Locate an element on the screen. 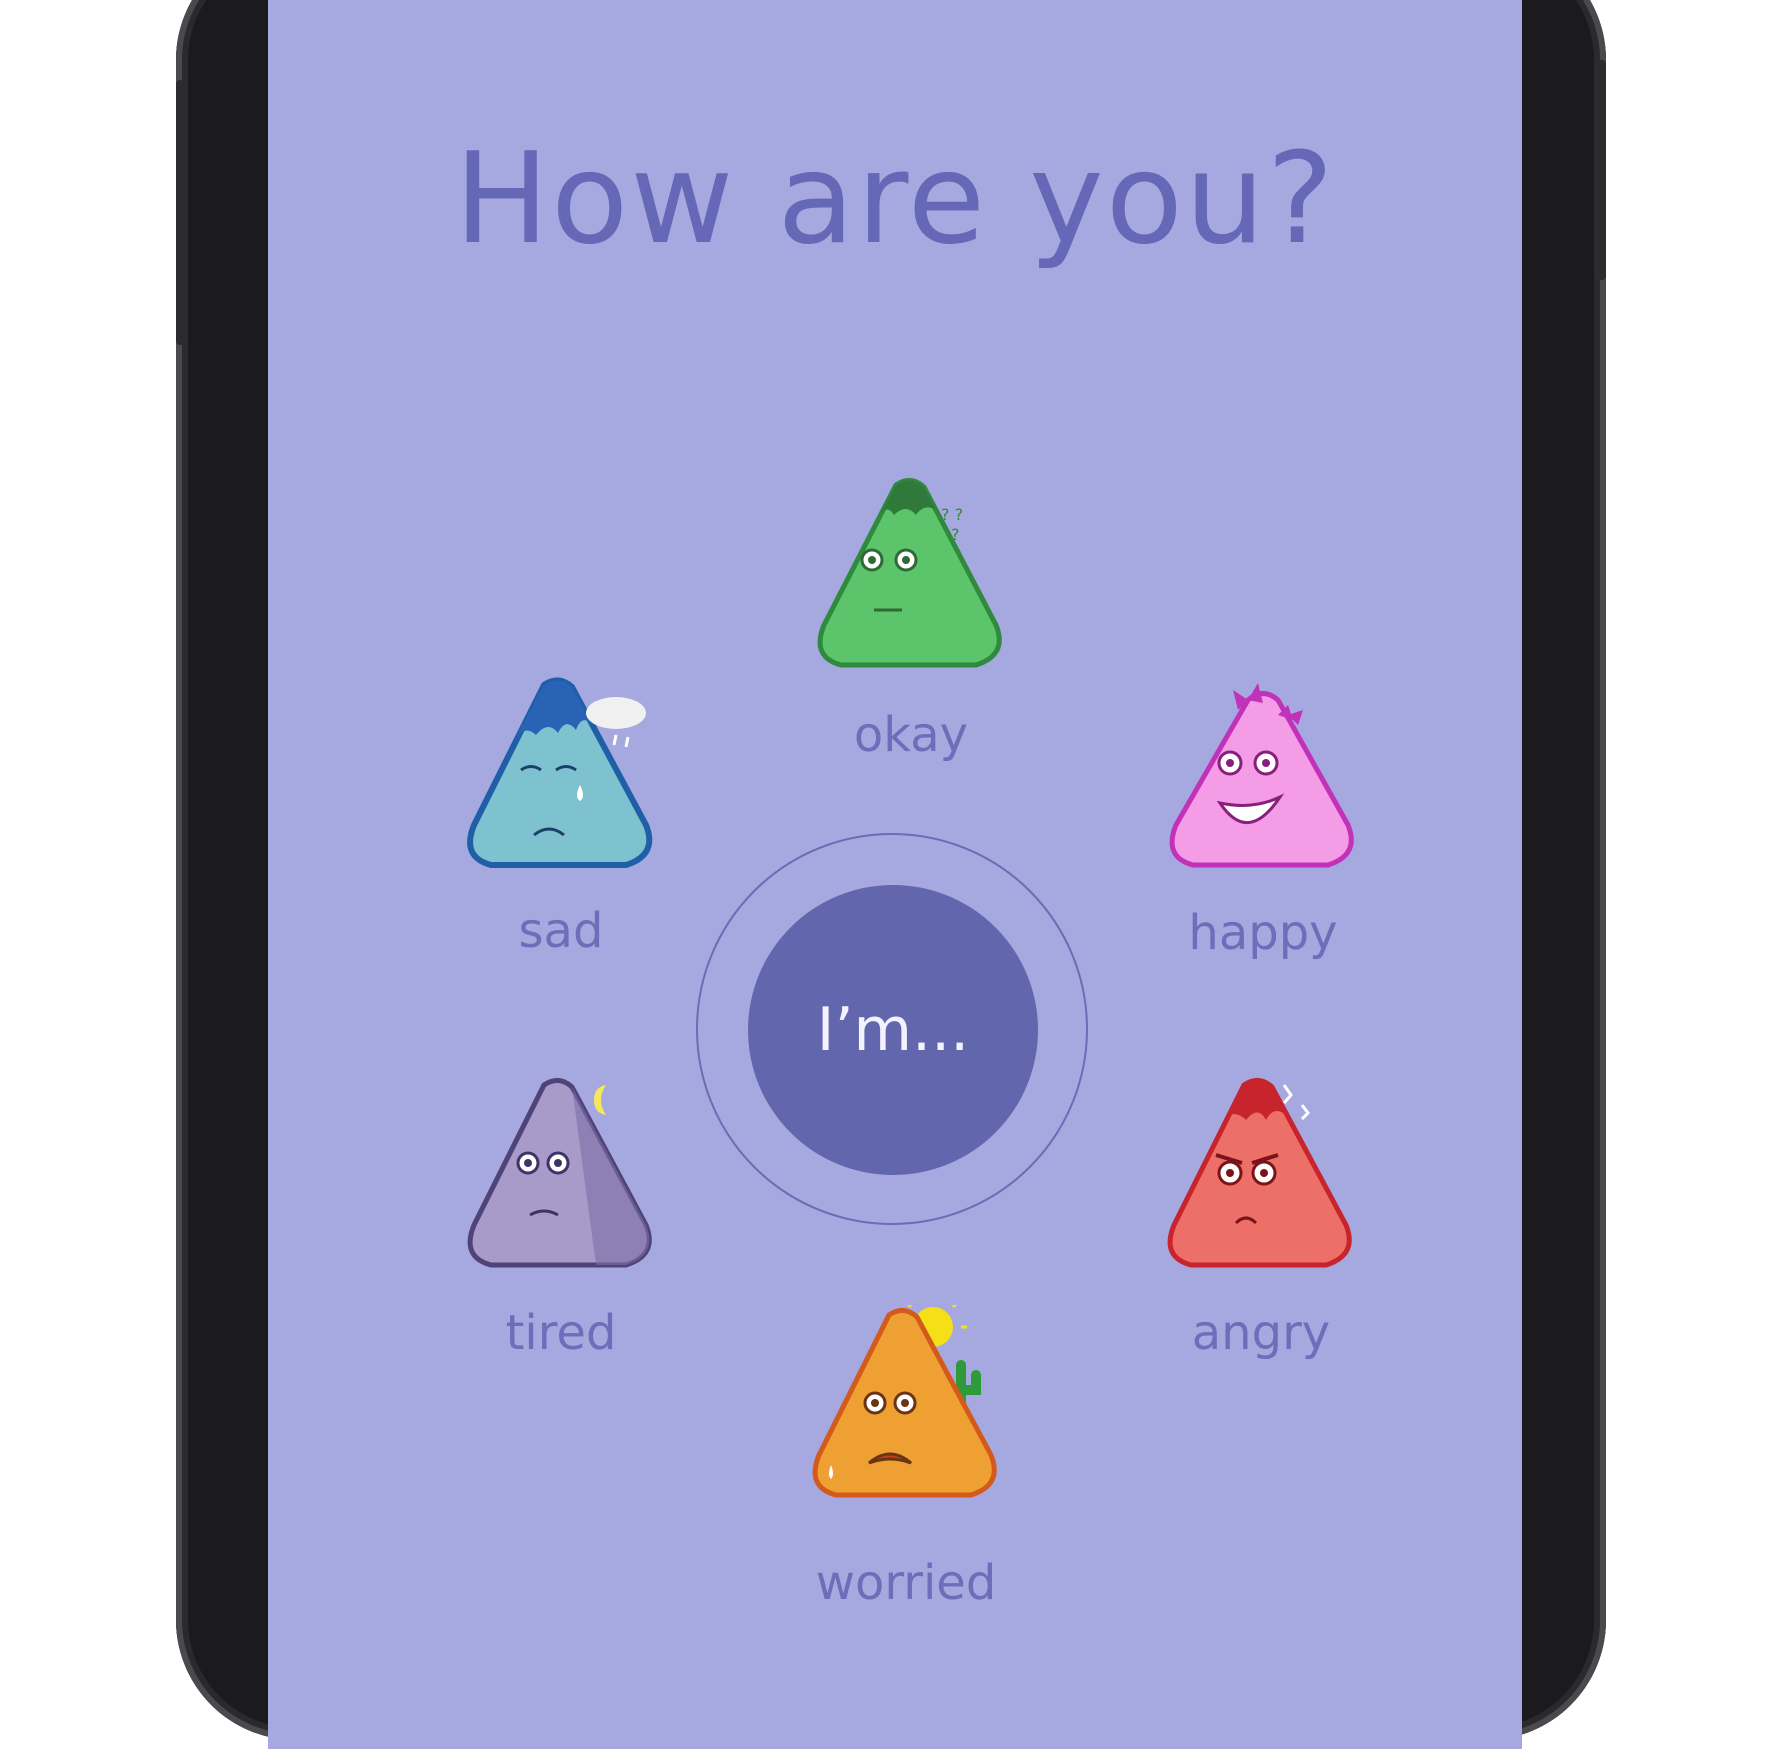 The height and width of the screenshot is (1749, 1780). volume-down-button is located at coordinates (182, 245).